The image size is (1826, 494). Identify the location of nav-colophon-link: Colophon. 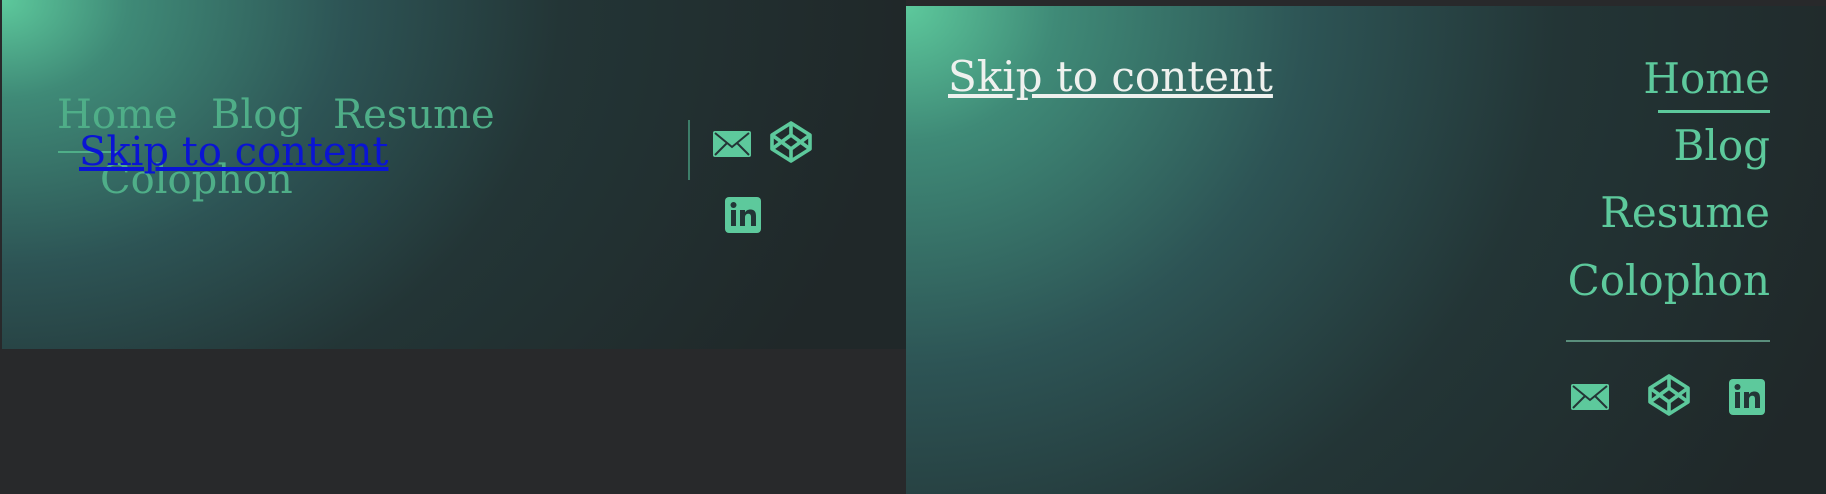
(1669, 281).